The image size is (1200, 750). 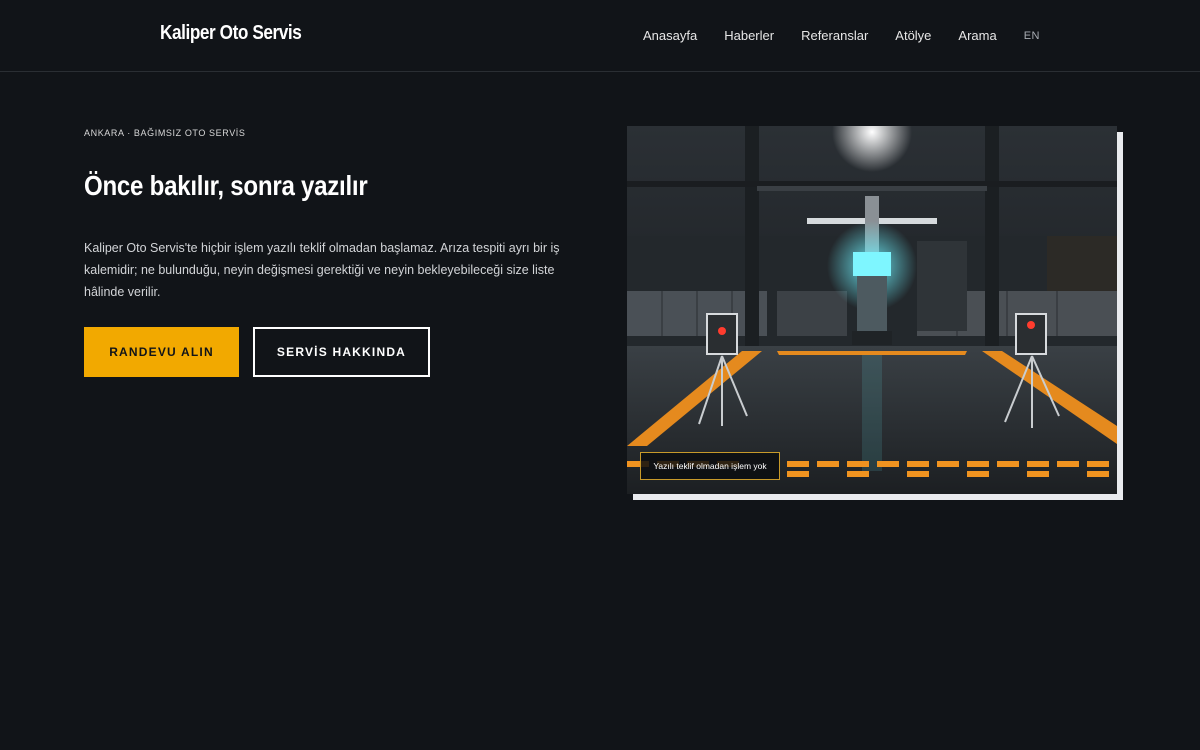 I want to click on hero-headline: Önce bakılır, sonra yazılır, so click(x=226, y=185).